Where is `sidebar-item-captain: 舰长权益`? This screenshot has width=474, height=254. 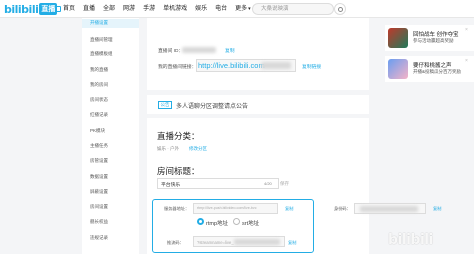 sidebar-item-captain: 舰长权益 is located at coordinates (99, 222).